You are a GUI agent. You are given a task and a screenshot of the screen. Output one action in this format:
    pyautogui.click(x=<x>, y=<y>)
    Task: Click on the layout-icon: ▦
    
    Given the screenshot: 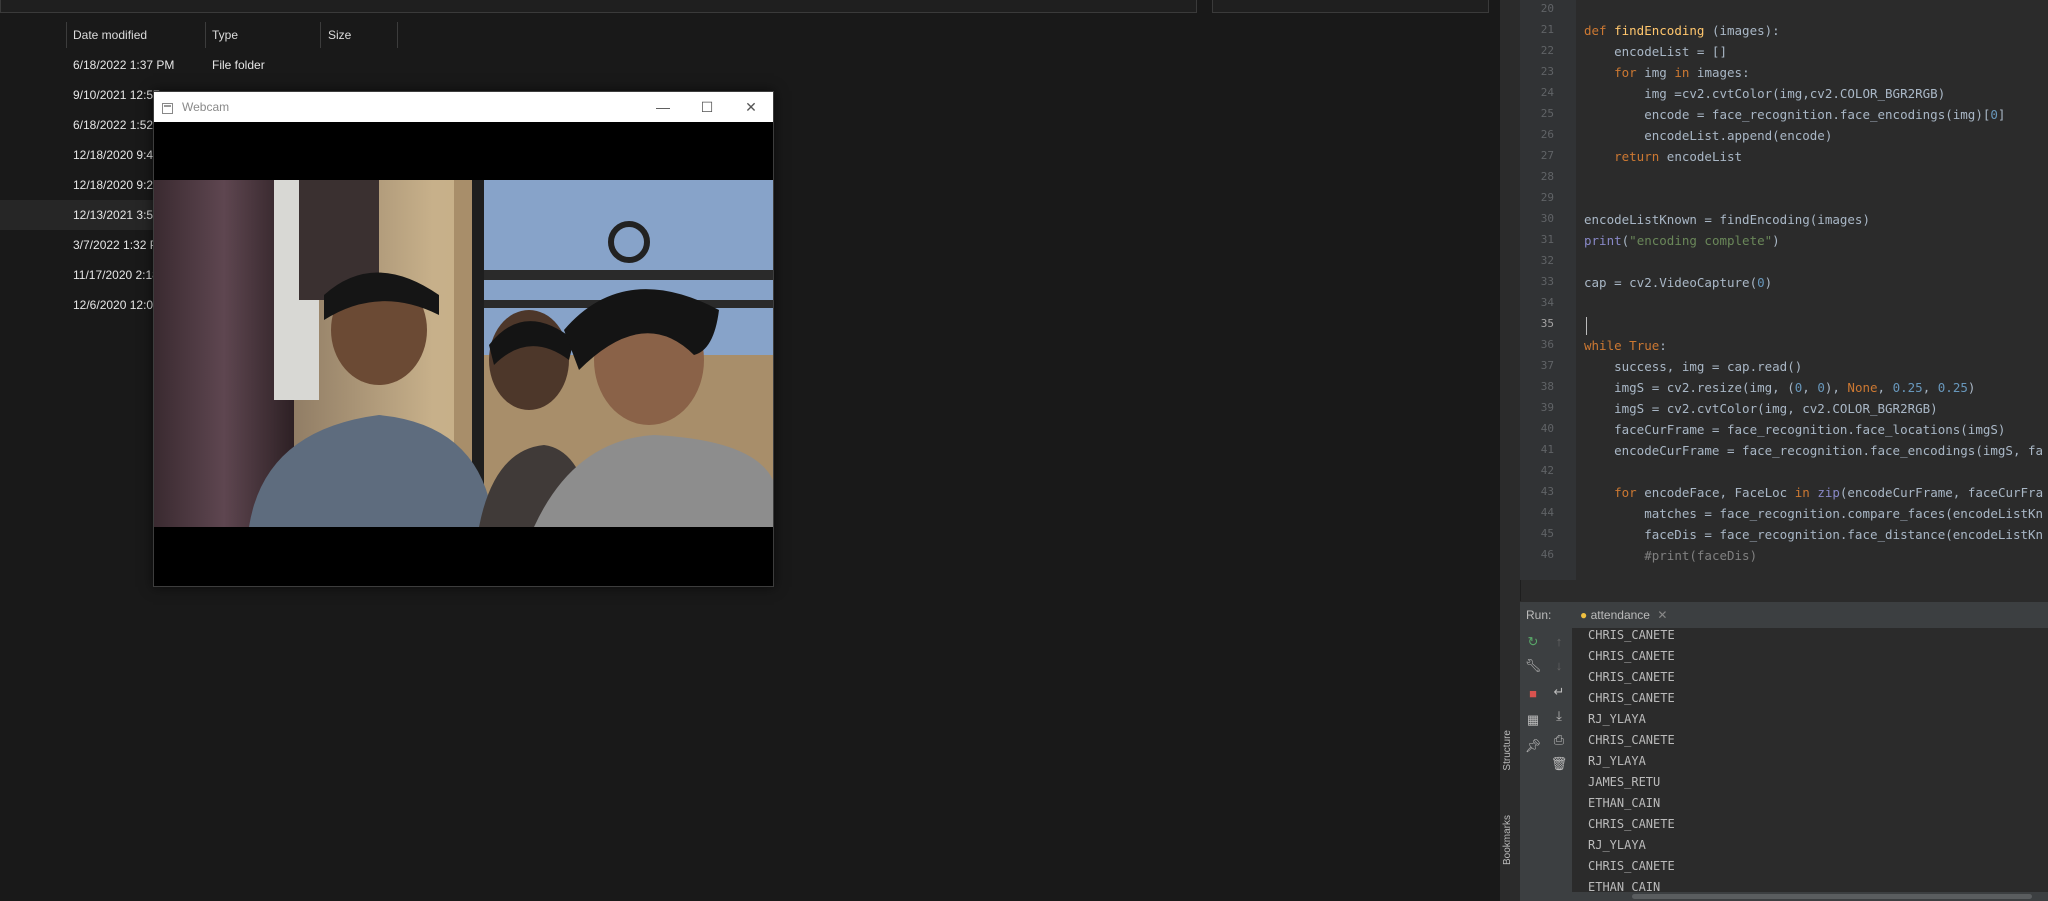 What is the action you would take?
    pyautogui.click(x=1533, y=720)
    